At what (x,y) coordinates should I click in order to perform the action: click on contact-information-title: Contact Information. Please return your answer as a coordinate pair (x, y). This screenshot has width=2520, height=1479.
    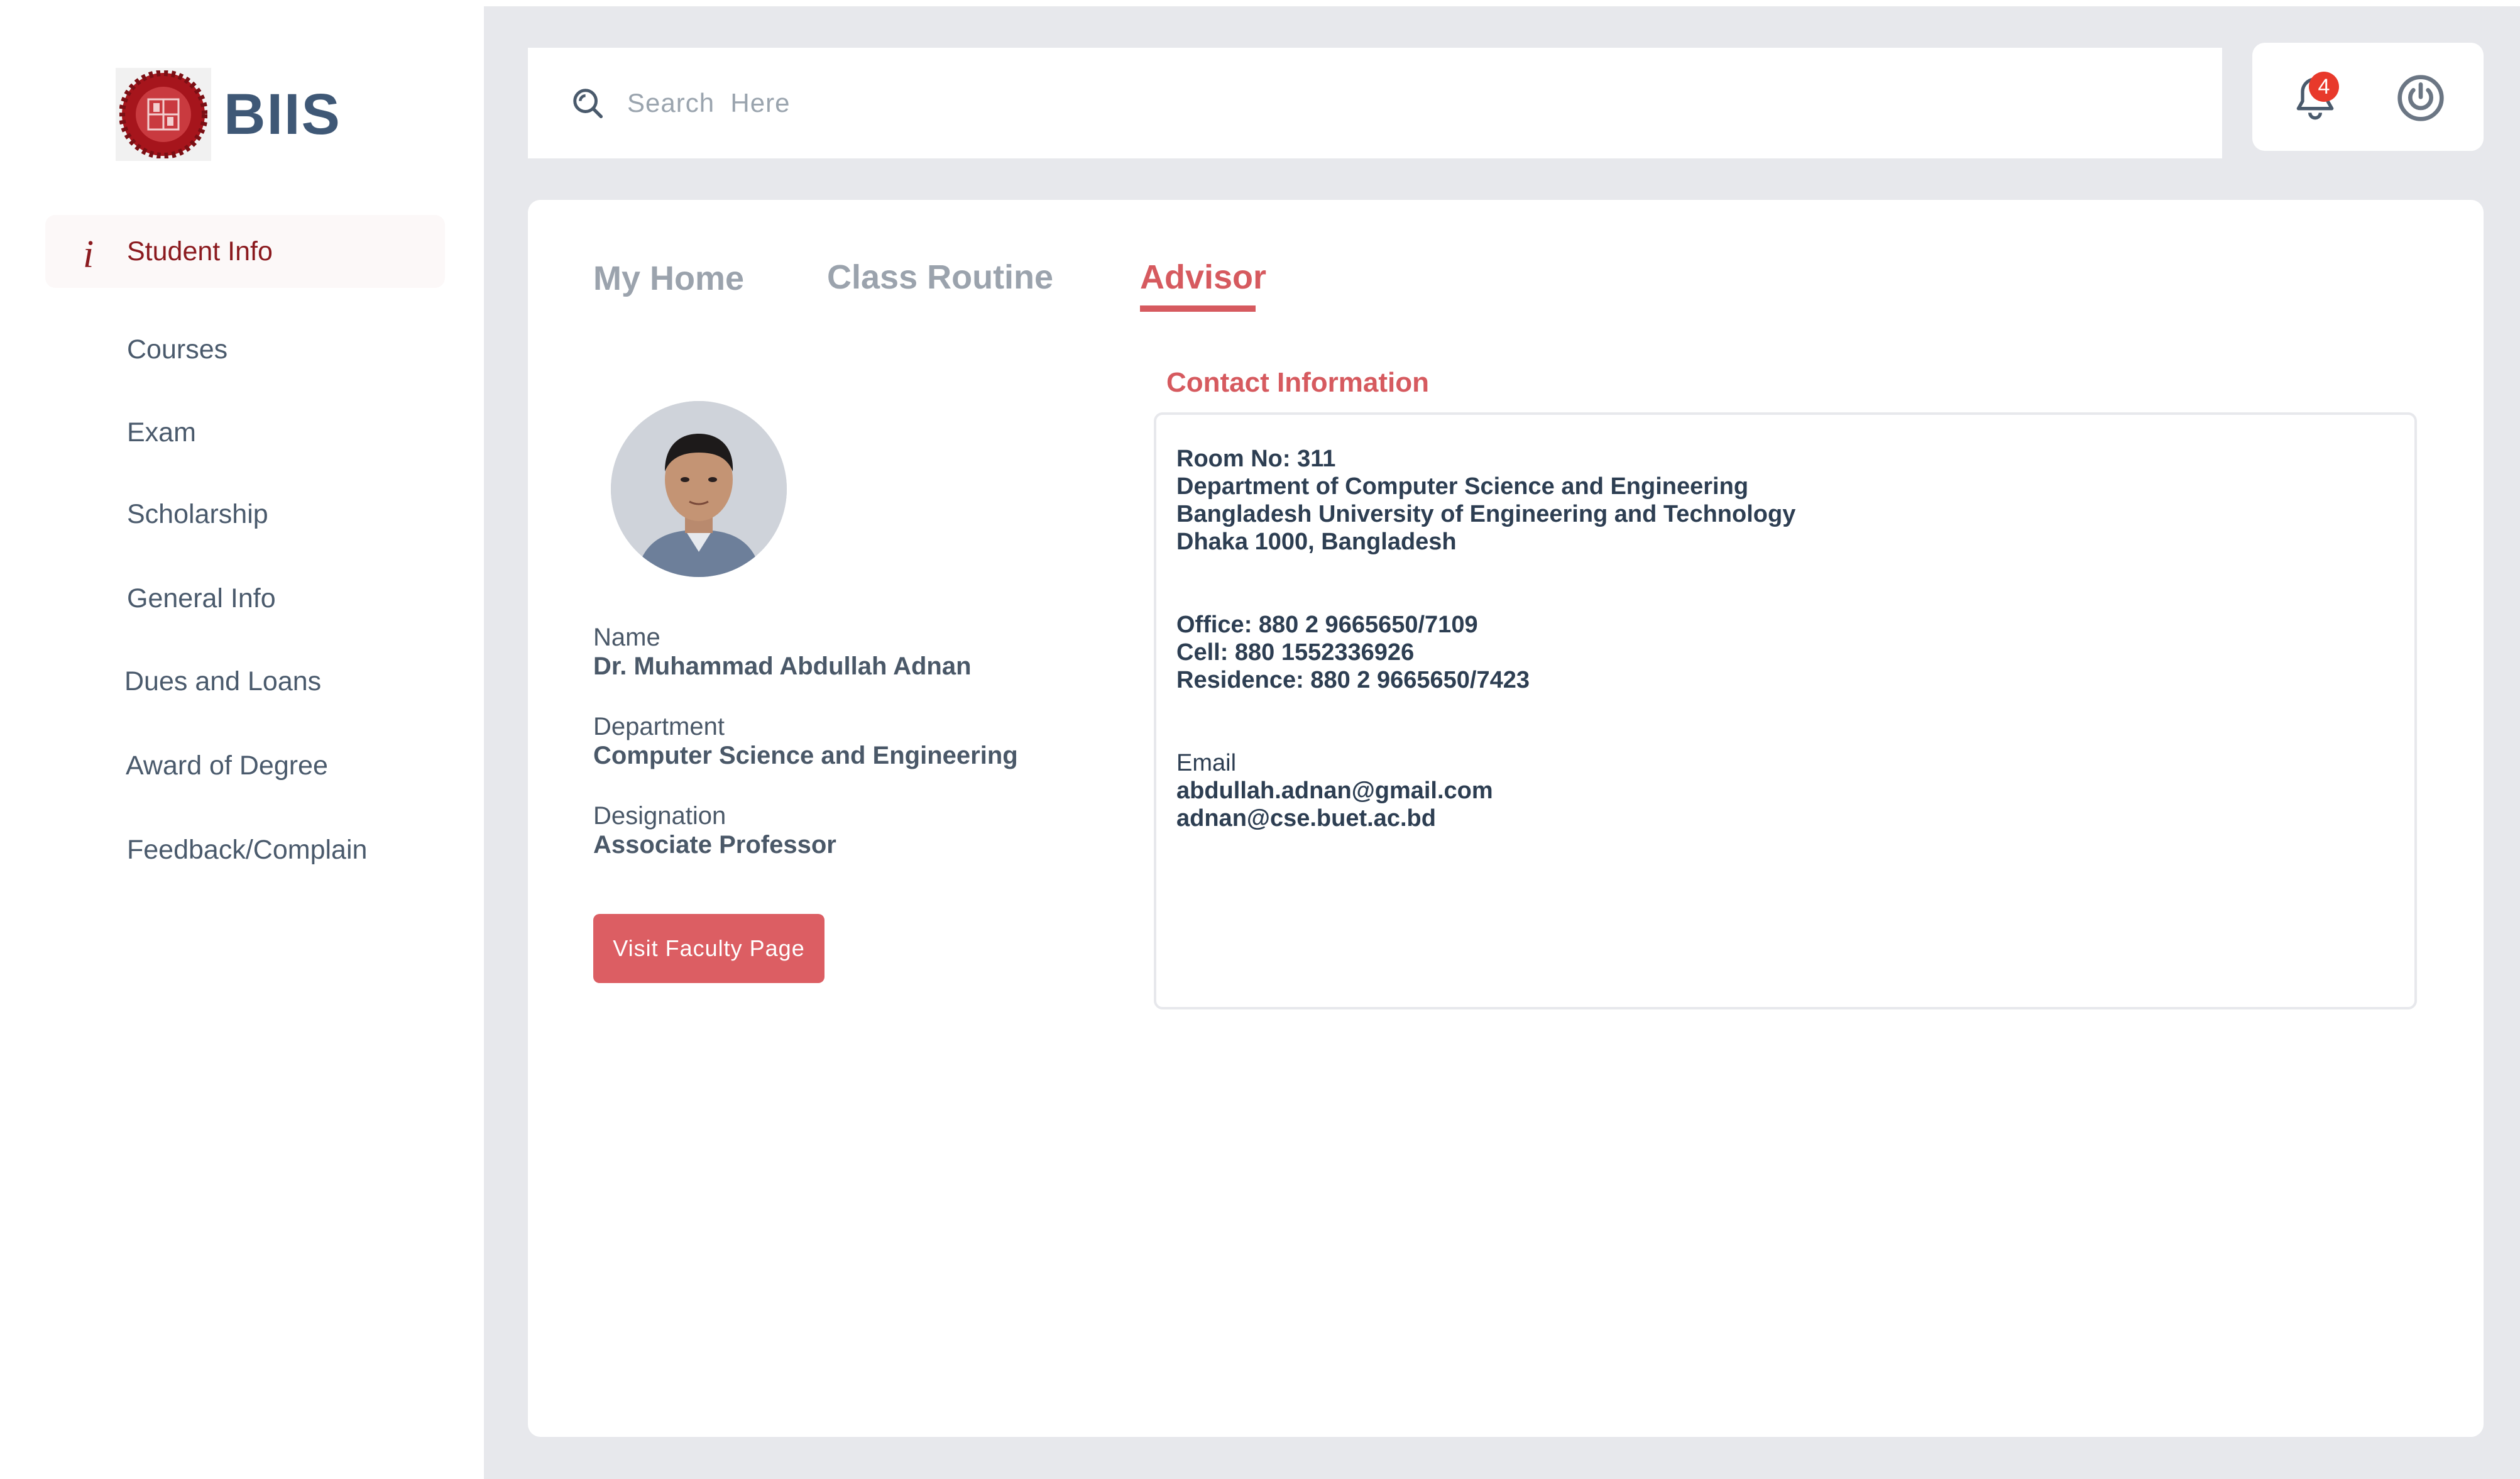
    Looking at the image, I should click on (1297, 383).